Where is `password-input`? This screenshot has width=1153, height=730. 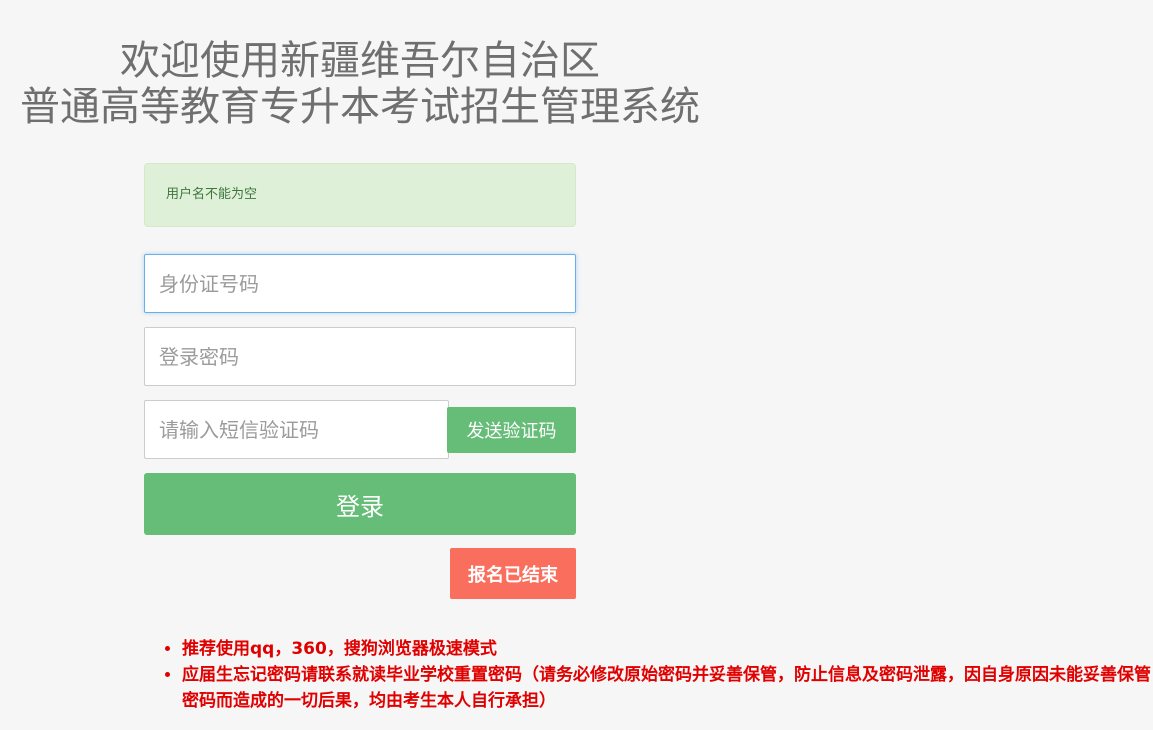
password-input is located at coordinates (360, 356).